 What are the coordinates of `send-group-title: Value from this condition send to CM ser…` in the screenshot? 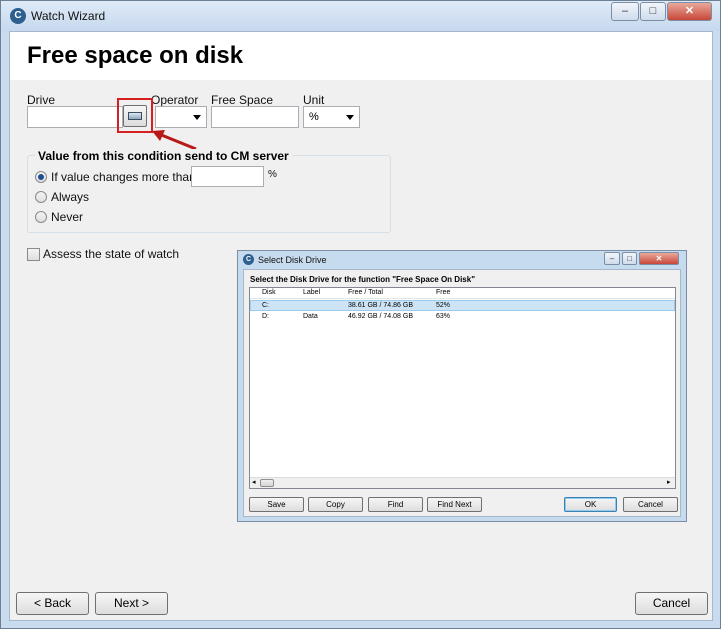 It's located at (163, 156).